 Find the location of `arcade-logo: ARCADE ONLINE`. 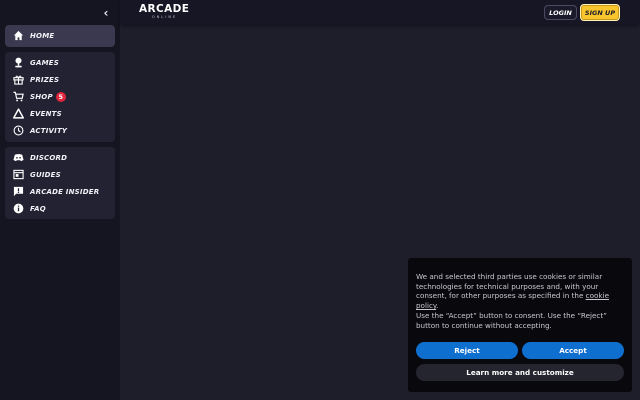

arcade-logo: ARCADE ONLINE is located at coordinates (165, 12).